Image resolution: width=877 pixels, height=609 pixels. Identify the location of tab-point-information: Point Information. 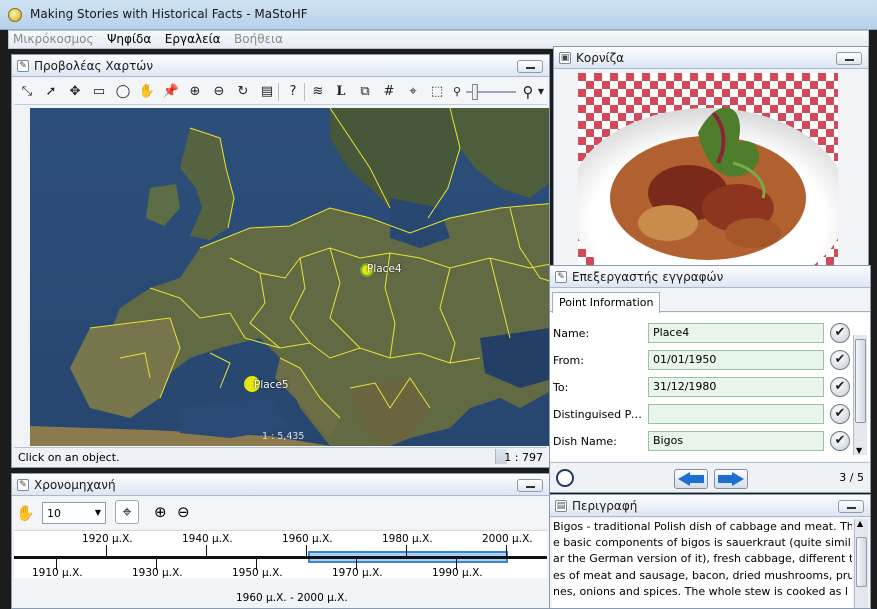
(606, 302).